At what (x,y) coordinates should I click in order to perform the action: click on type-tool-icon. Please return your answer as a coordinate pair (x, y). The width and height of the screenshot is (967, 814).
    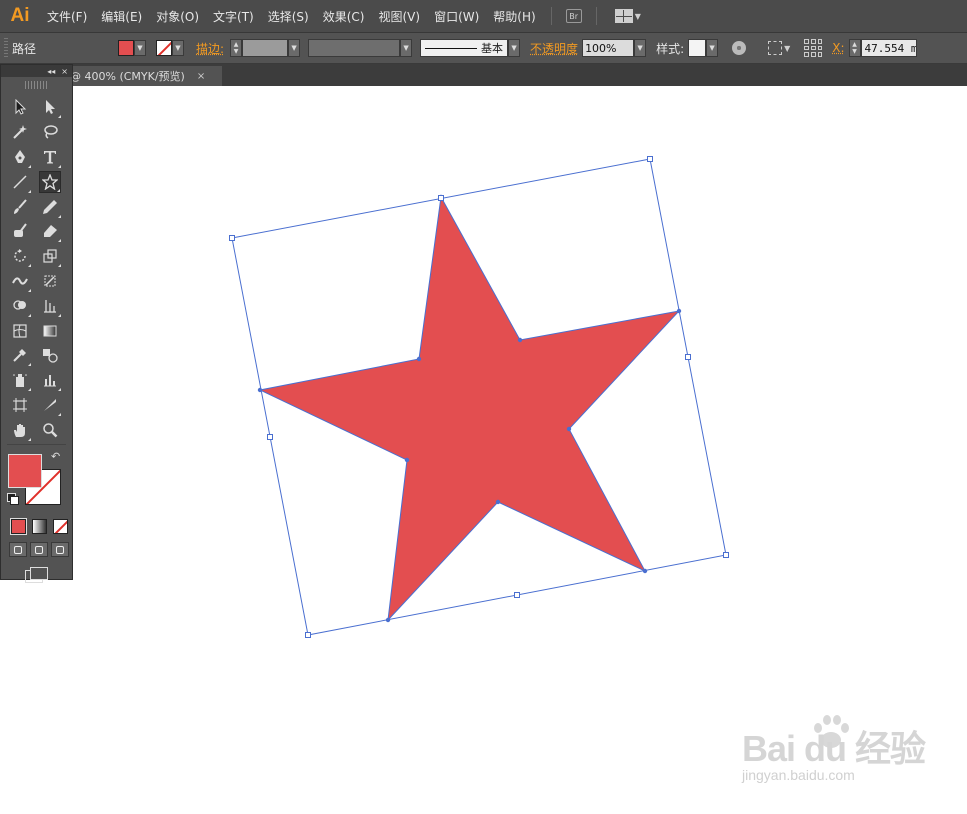
    Looking at the image, I should click on (50, 157).